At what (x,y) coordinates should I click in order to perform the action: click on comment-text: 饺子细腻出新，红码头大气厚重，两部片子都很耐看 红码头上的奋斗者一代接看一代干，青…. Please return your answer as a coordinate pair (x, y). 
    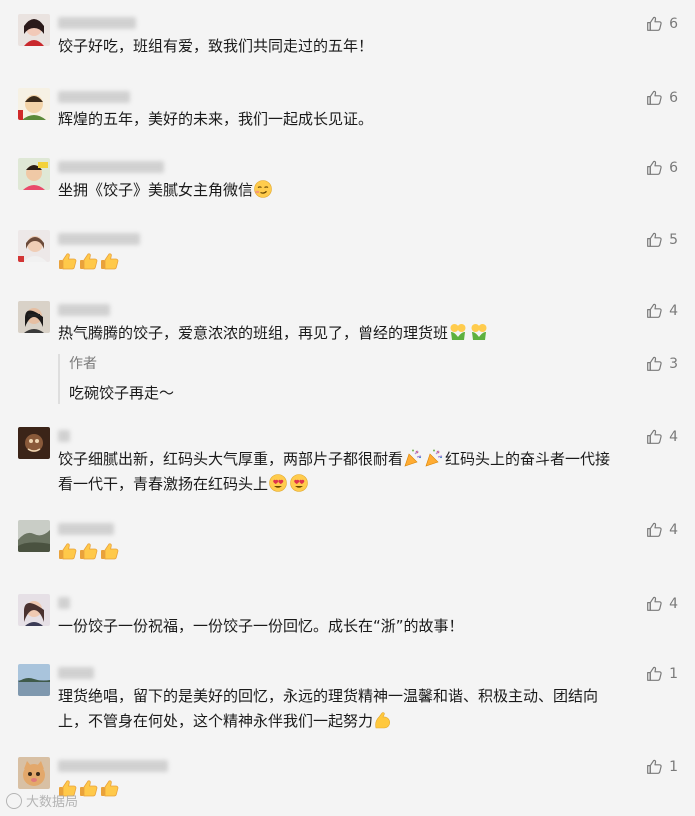
    Looking at the image, I should click on (358, 472).